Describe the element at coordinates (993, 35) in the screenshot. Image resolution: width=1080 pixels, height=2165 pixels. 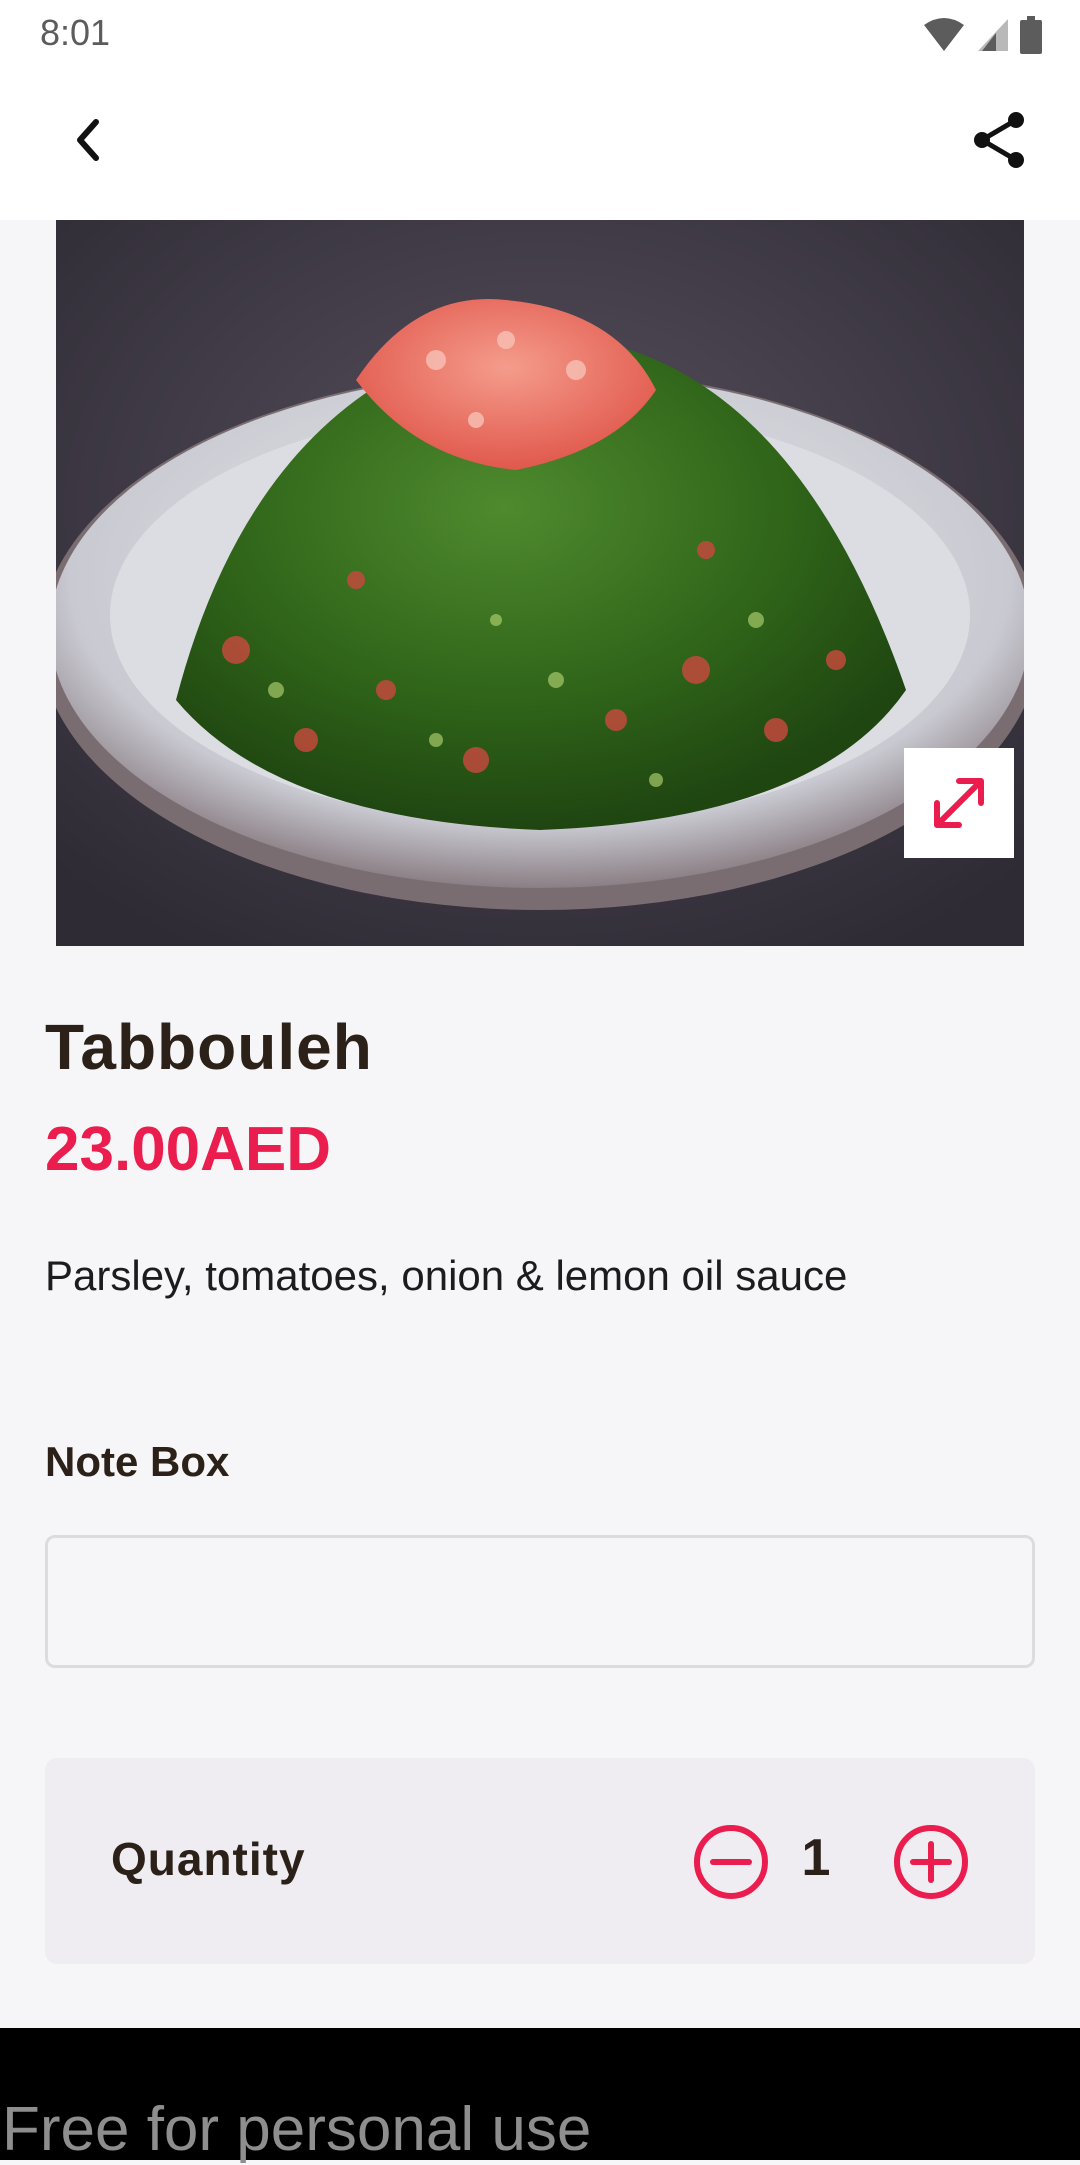
I see `cellular-signal-icon` at that location.